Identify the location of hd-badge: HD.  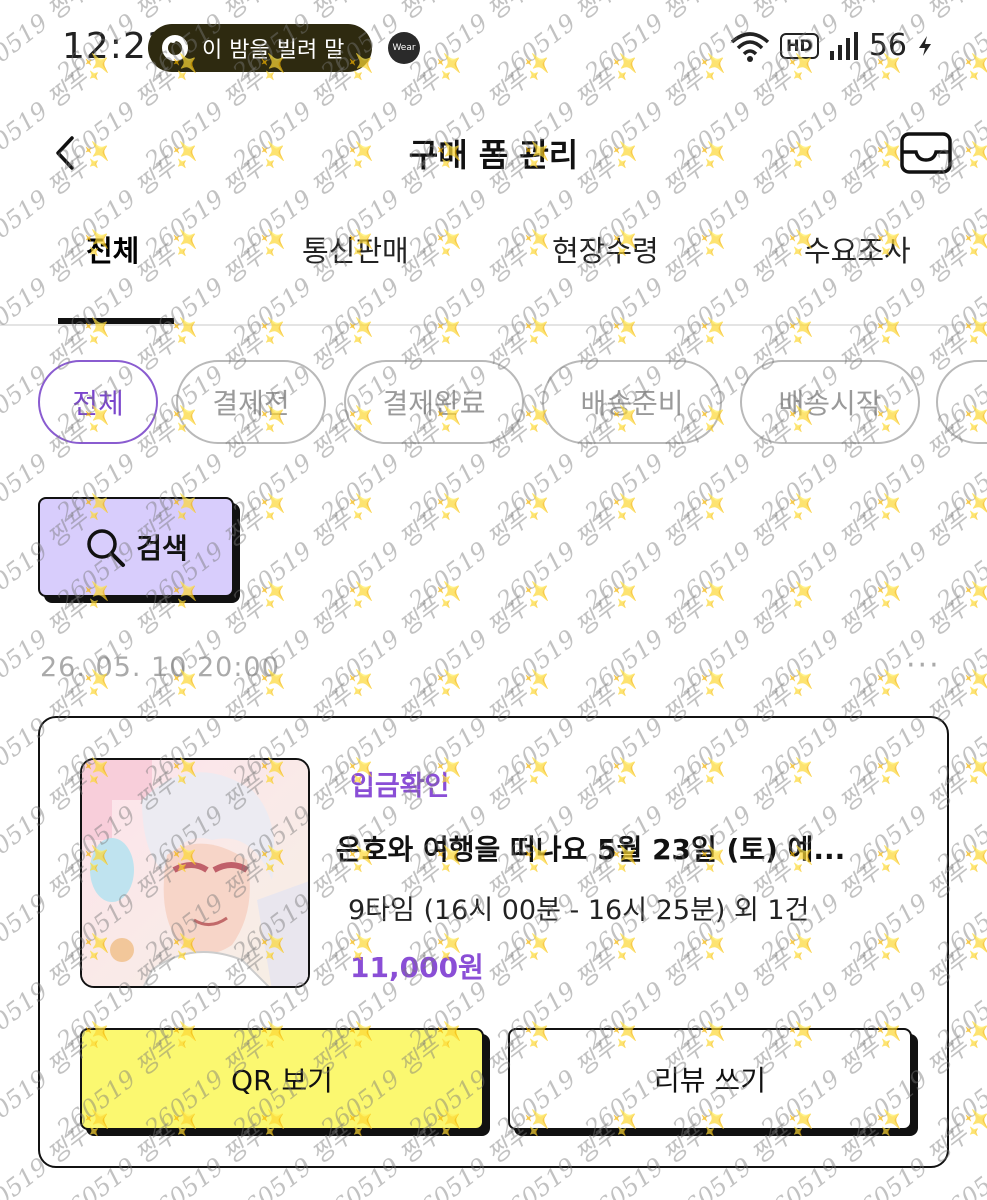
(799, 45).